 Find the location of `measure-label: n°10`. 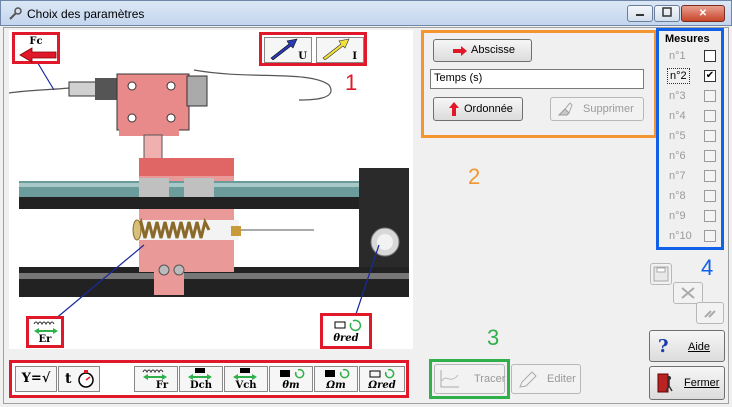

measure-label: n°10 is located at coordinates (680, 236).